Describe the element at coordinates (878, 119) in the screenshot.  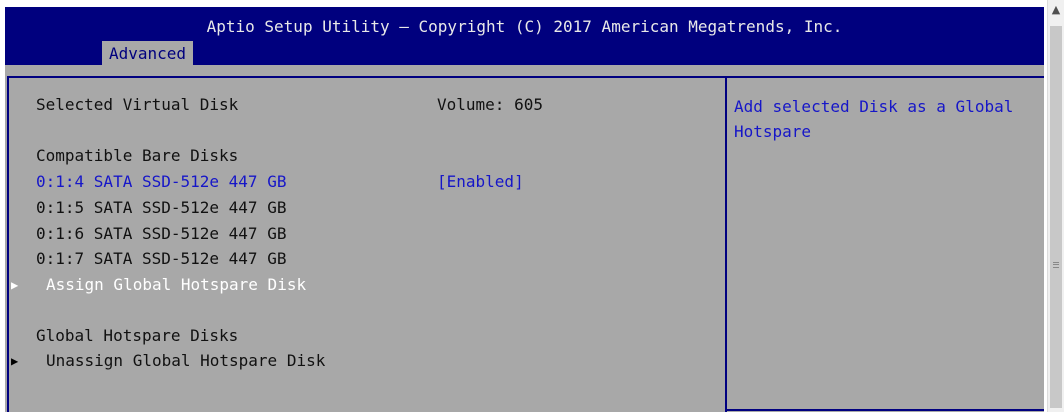
I see `help-text: Add selected Disk as a Global Hotspare` at that location.